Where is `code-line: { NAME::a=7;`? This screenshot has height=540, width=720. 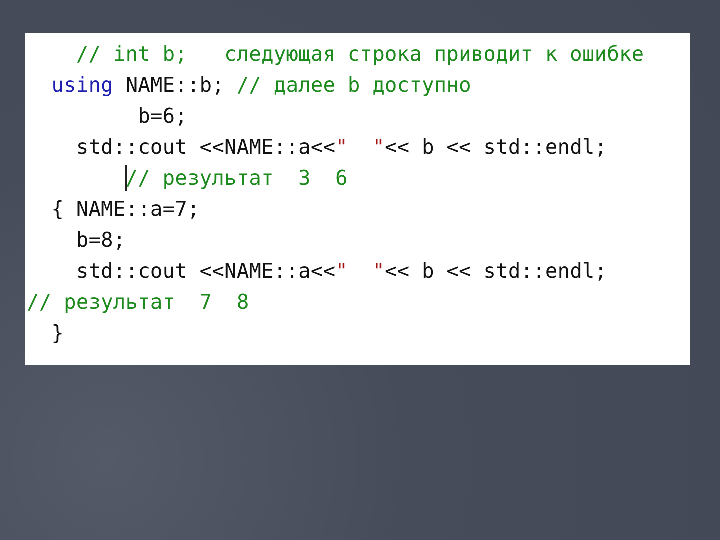 code-line: { NAME::a=7; is located at coordinates (125, 208).